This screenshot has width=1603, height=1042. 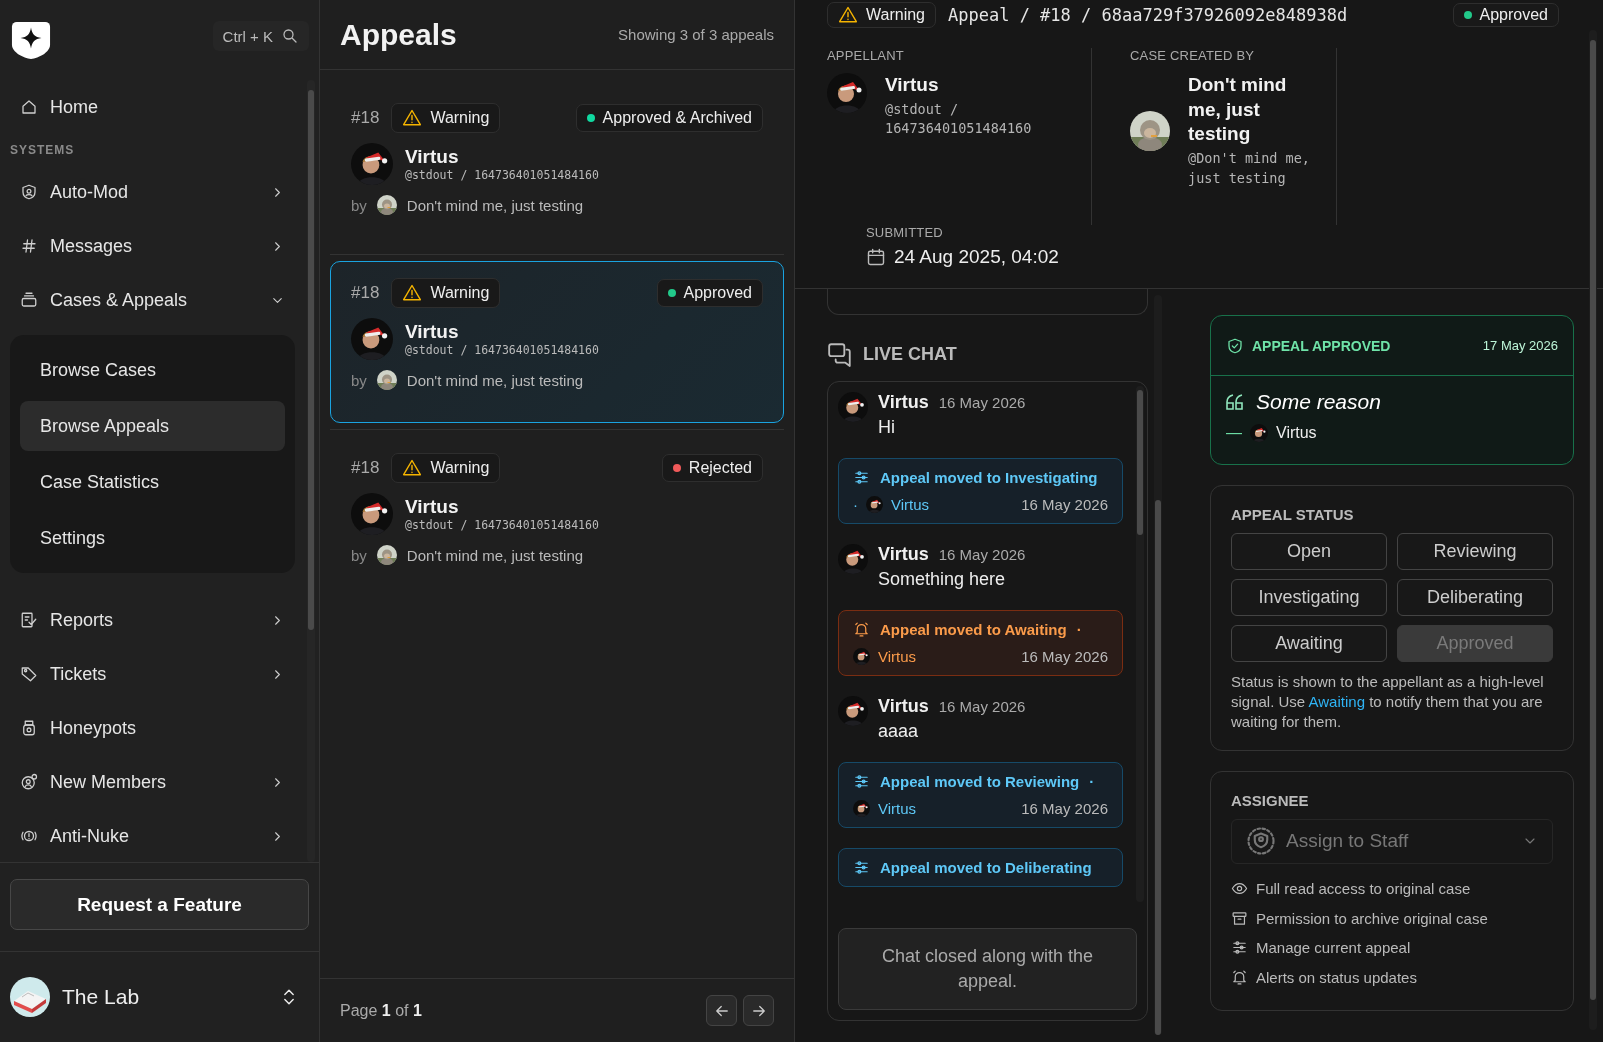 What do you see at coordinates (1235, 345) in the screenshot?
I see `shield-check-icon` at bounding box center [1235, 345].